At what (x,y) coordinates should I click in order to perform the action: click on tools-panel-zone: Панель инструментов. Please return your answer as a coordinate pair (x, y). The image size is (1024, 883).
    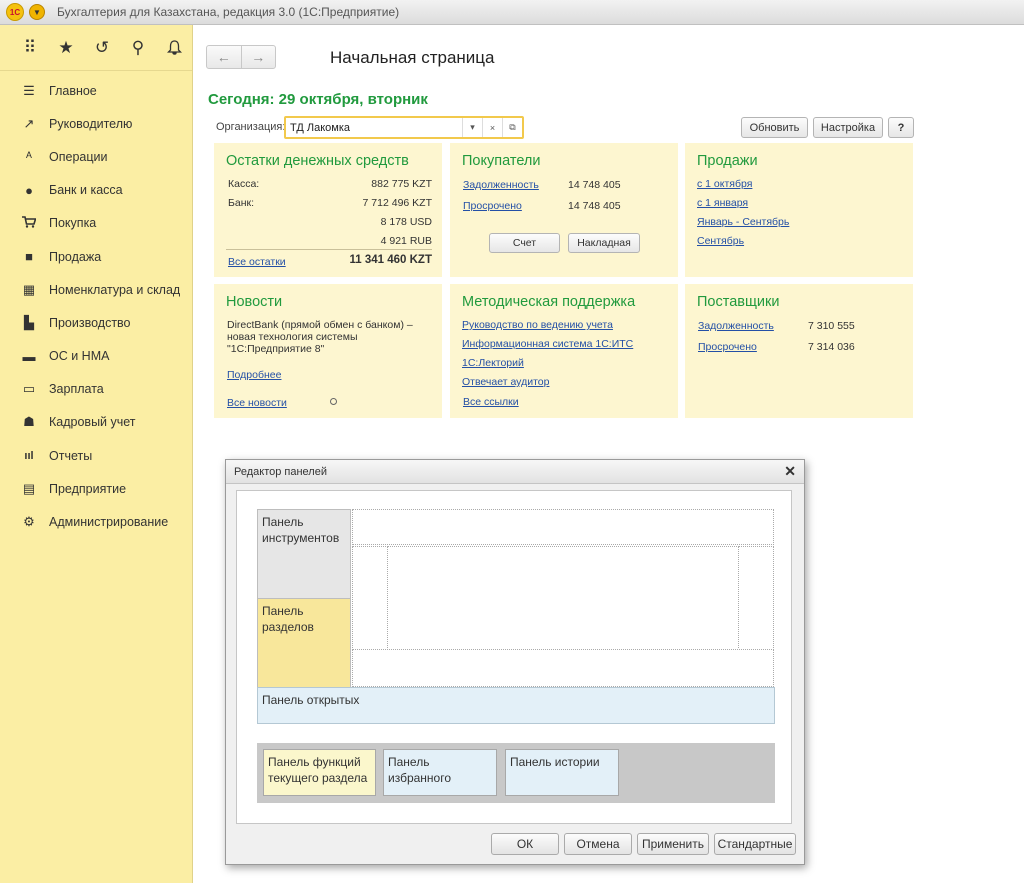
    Looking at the image, I should click on (304, 554).